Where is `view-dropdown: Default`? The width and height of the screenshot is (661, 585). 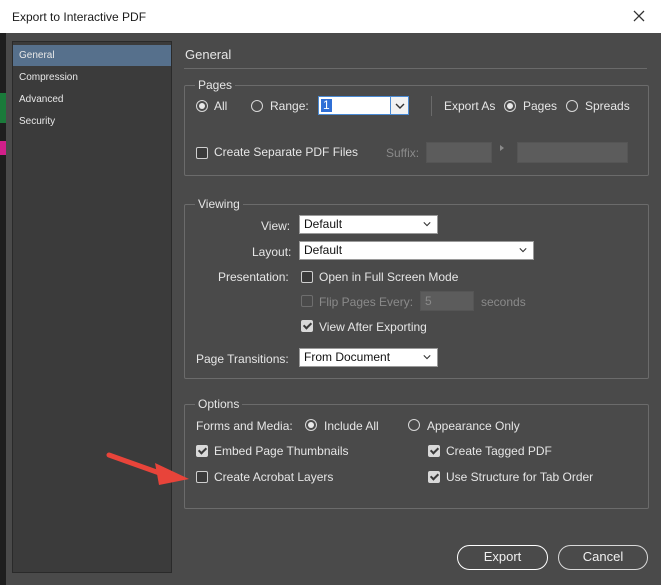
view-dropdown: Default is located at coordinates (368, 224).